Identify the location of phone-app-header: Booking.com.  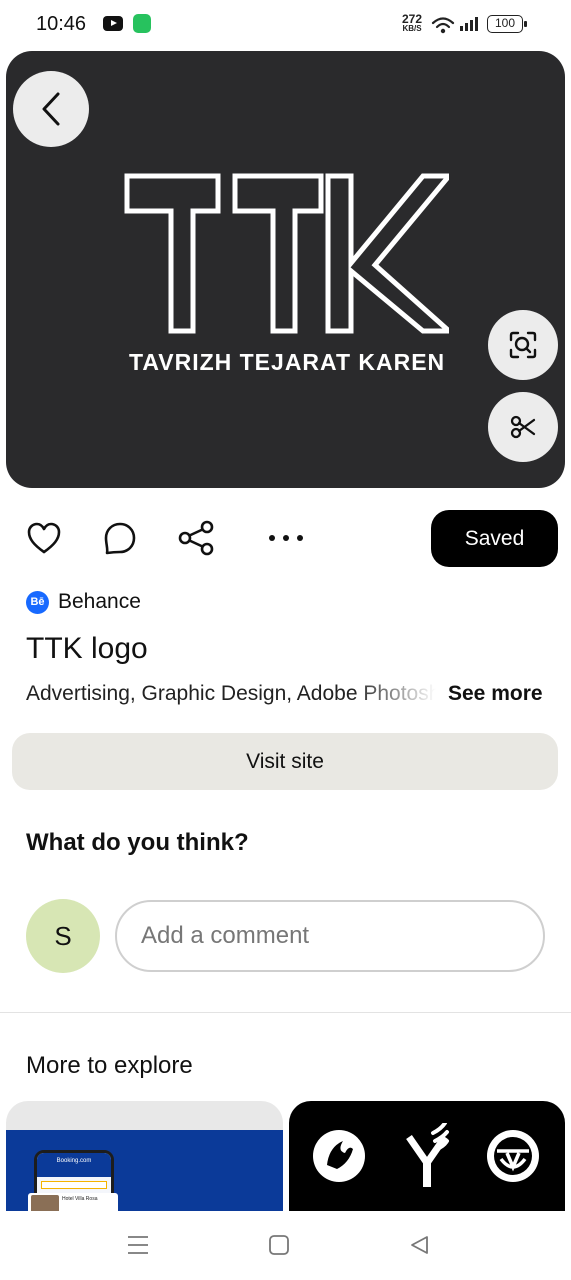
(74, 1165).